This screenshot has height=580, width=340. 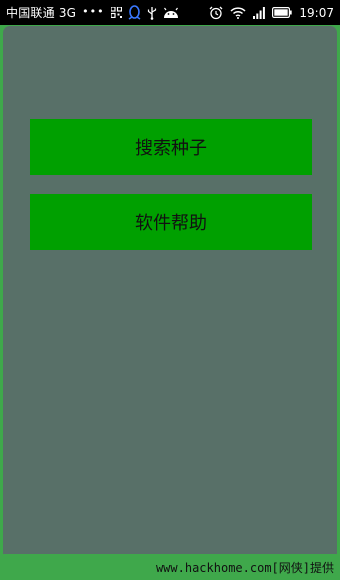 I want to click on wifi-icon, so click(x=238, y=12).